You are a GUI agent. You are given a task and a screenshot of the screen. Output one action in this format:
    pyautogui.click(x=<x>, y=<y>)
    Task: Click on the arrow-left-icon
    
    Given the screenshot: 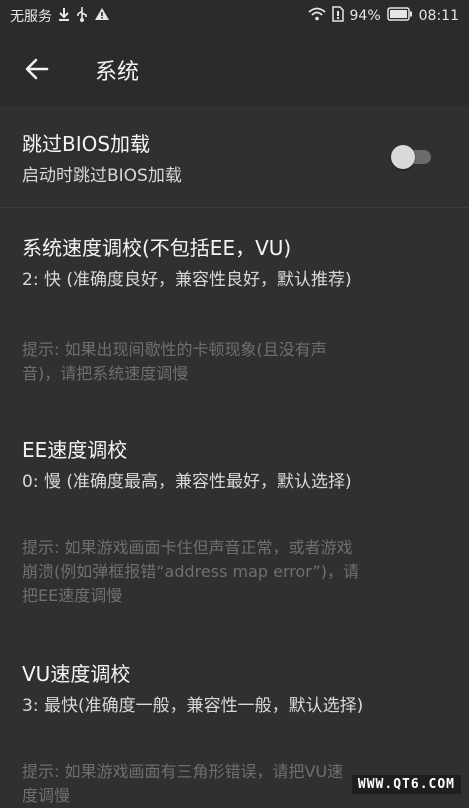 What is the action you would take?
    pyautogui.click(x=37, y=69)
    